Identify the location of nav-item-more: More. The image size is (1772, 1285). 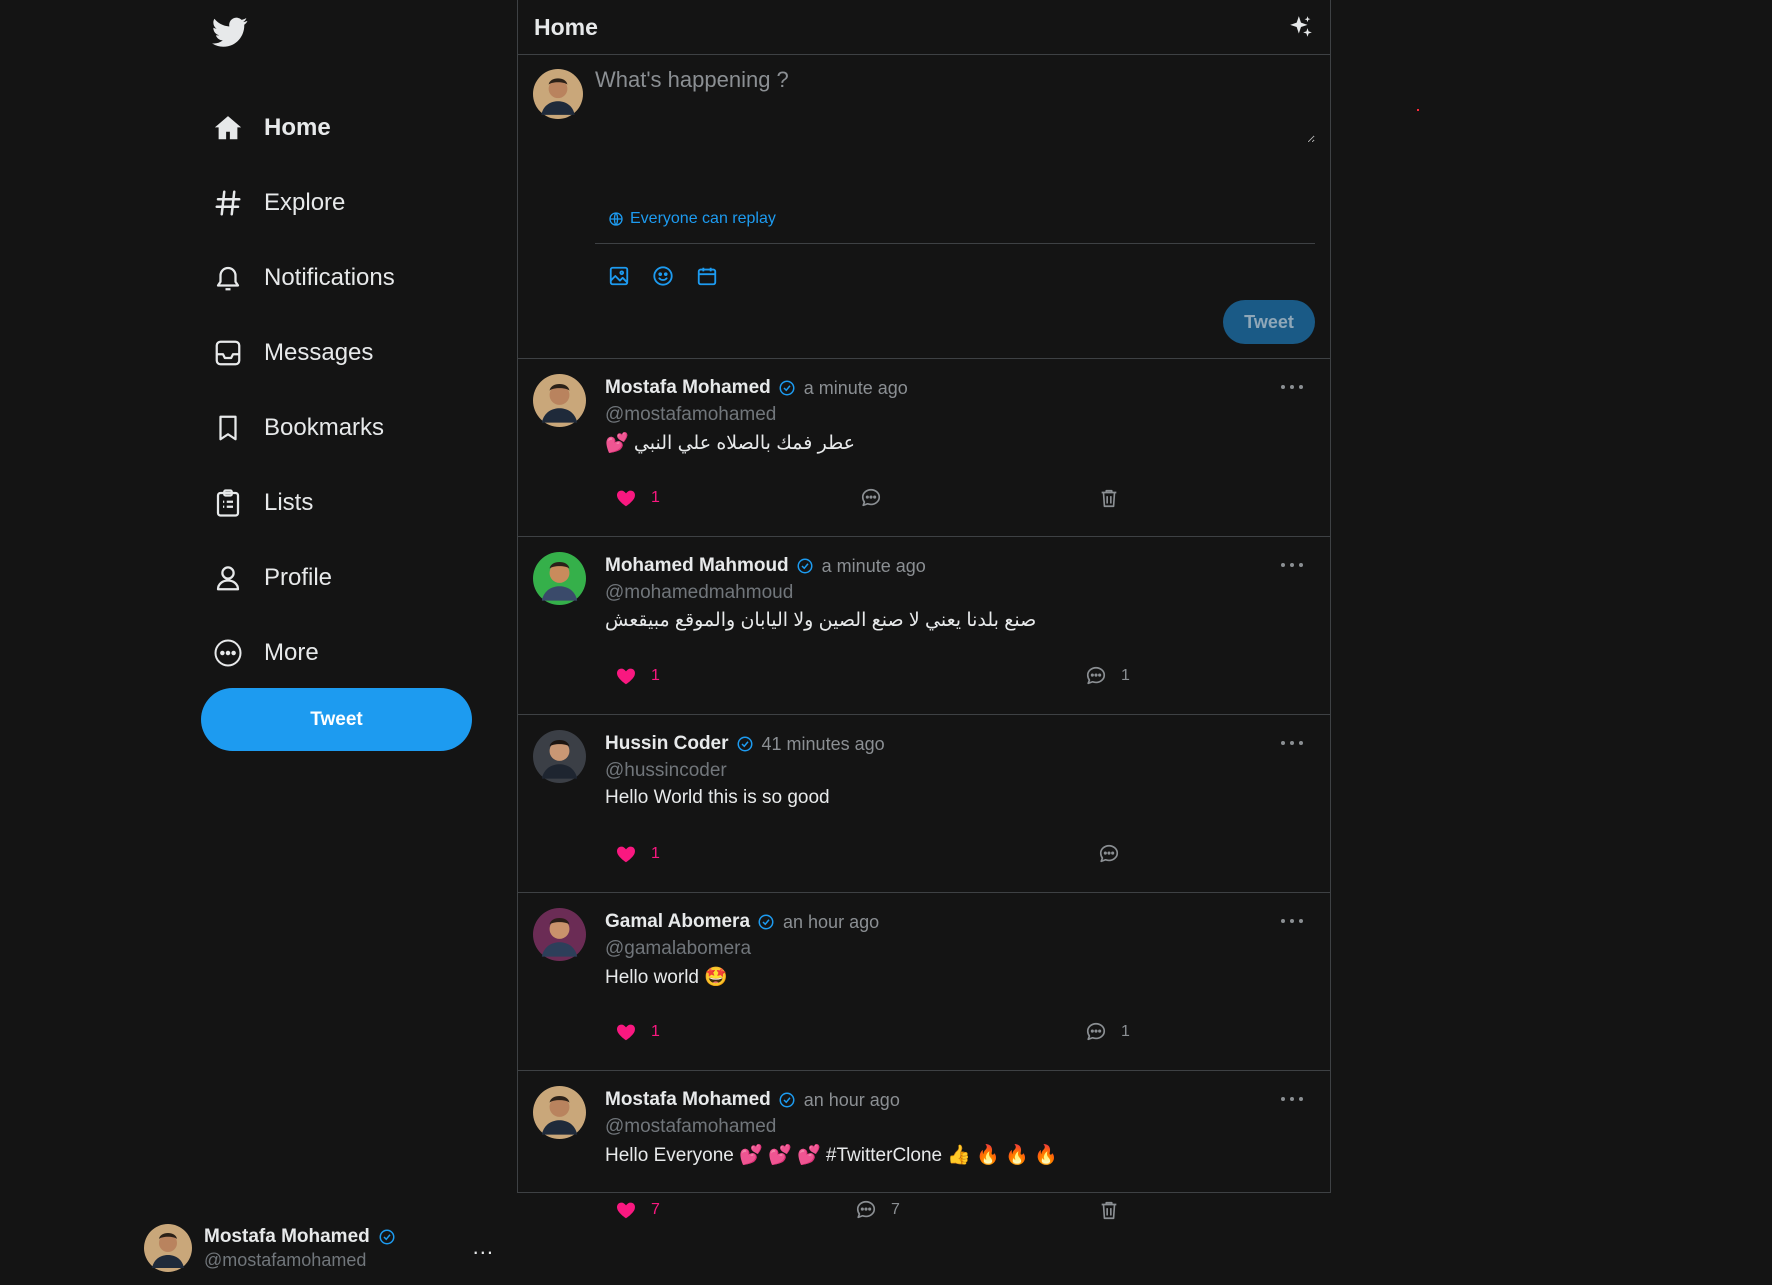
(342, 652).